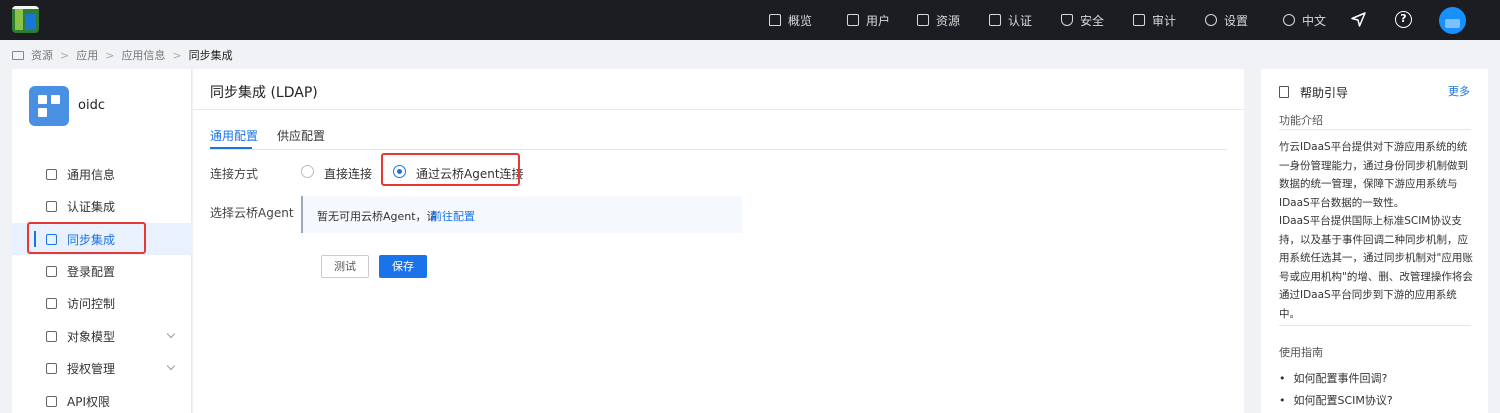  Describe the element at coordinates (1459, 91) in the screenshot. I see `help-more-link: 更多` at that location.